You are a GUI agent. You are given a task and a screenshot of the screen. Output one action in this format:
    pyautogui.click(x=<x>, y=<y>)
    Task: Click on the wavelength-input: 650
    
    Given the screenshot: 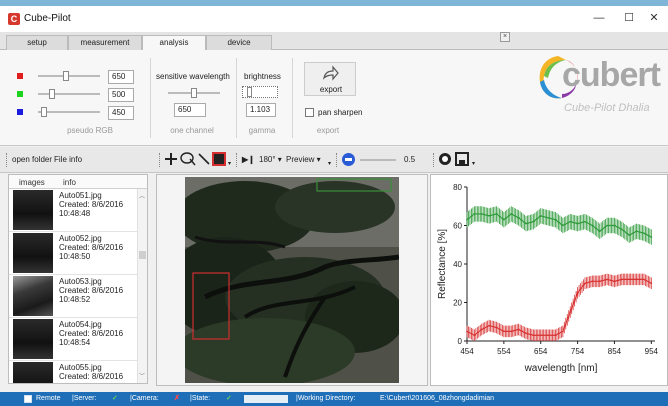 What is the action you would take?
    pyautogui.click(x=190, y=110)
    